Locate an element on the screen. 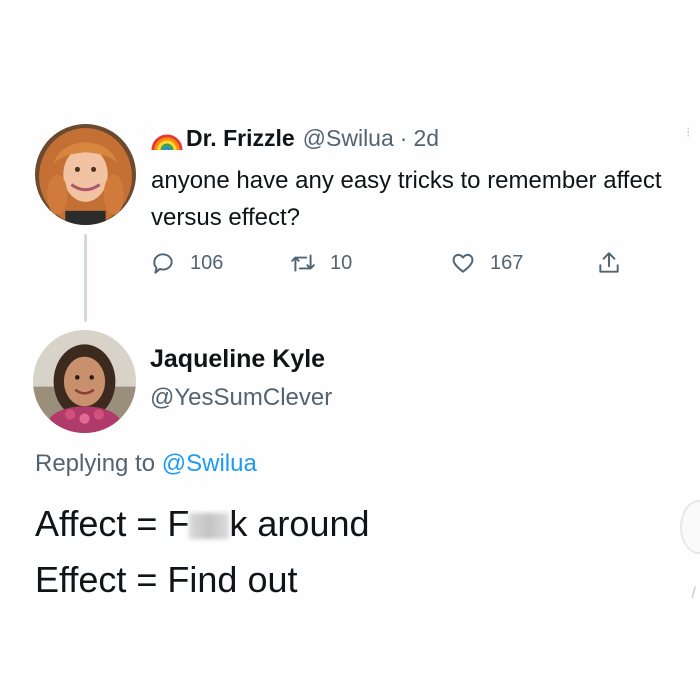 The width and height of the screenshot is (700, 700). tweet-header: Dr. Frizzle @Swilua · 2d is located at coordinates (294, 138).